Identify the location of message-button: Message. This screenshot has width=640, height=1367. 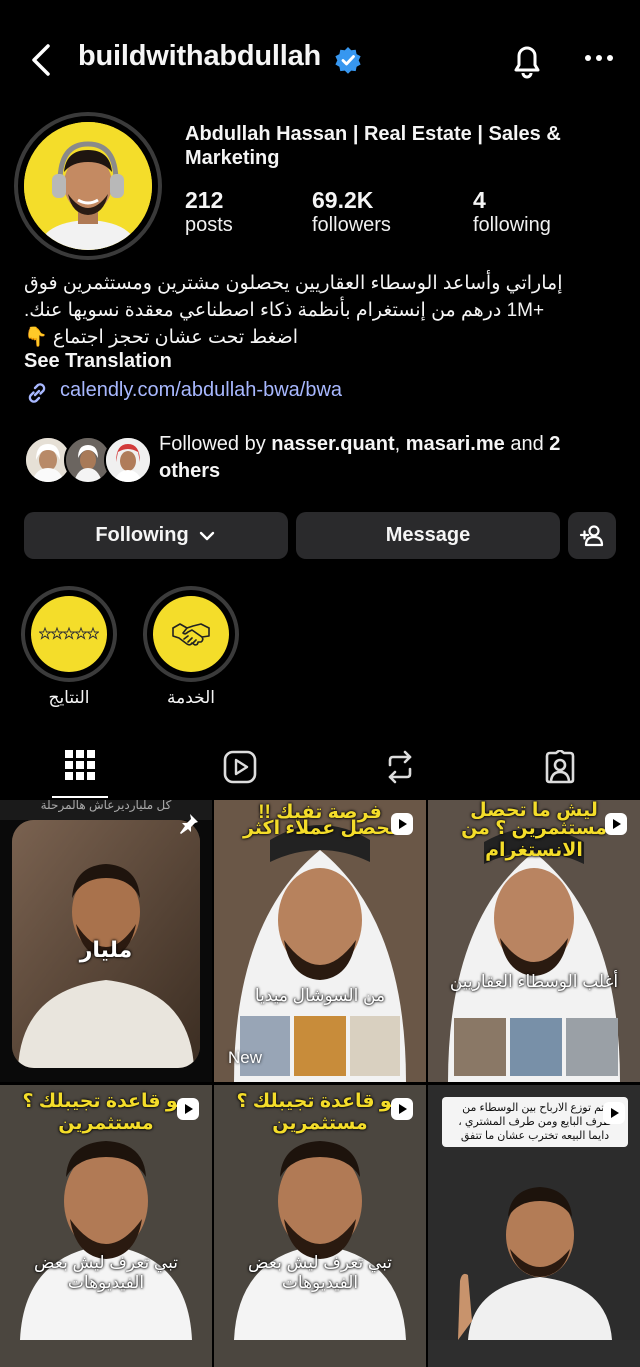
(428, 535).